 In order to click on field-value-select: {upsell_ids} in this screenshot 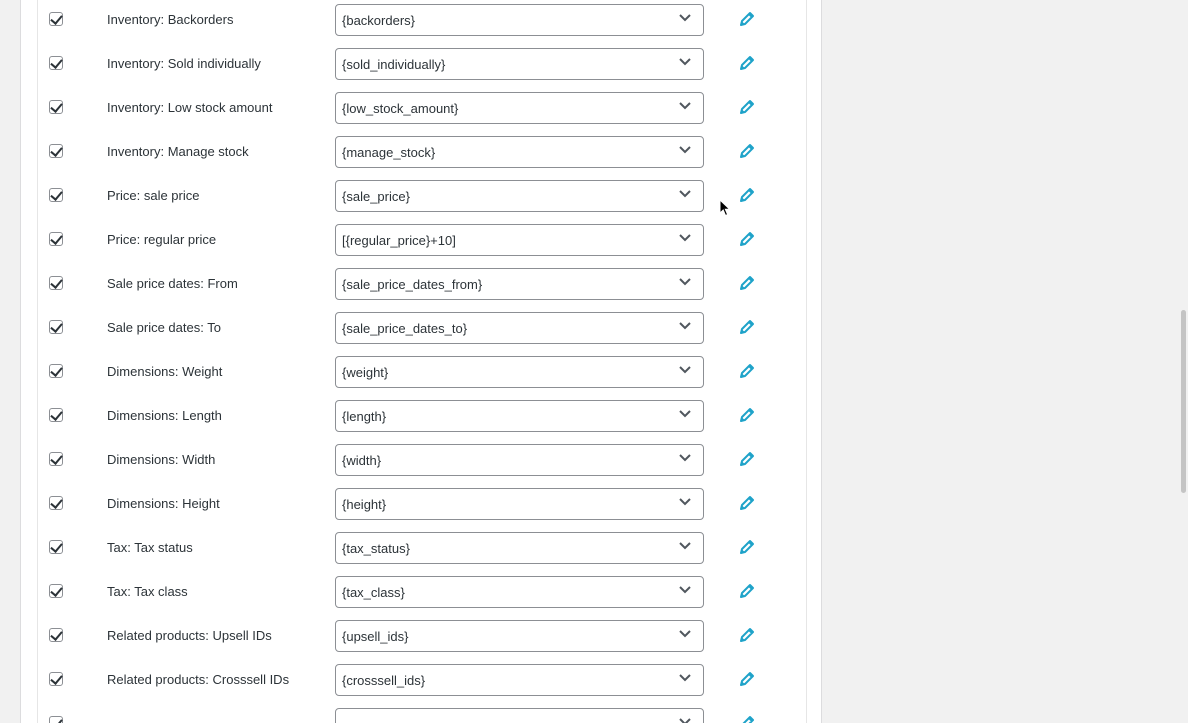, I will do `click(519, 636)`.